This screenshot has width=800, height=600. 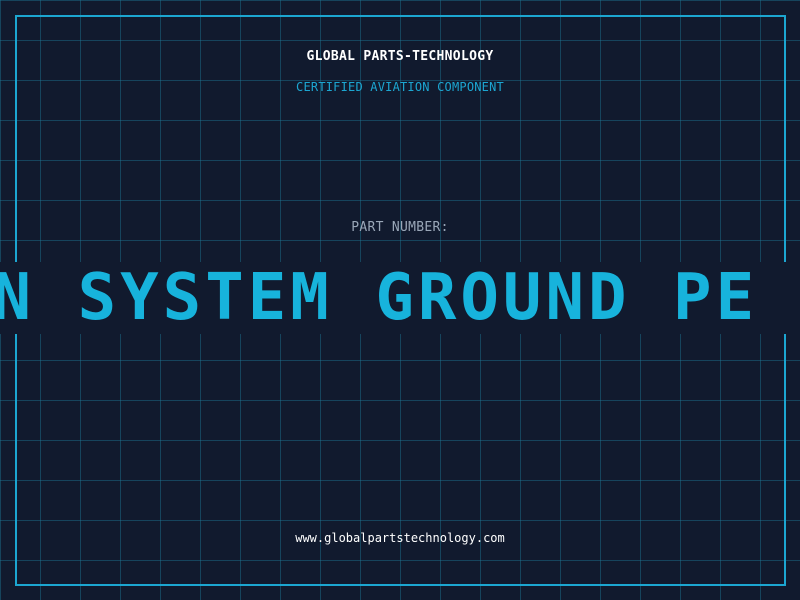 I want to click on website-url: www.globalpartstechnology.com, so click(x=400, y=538).